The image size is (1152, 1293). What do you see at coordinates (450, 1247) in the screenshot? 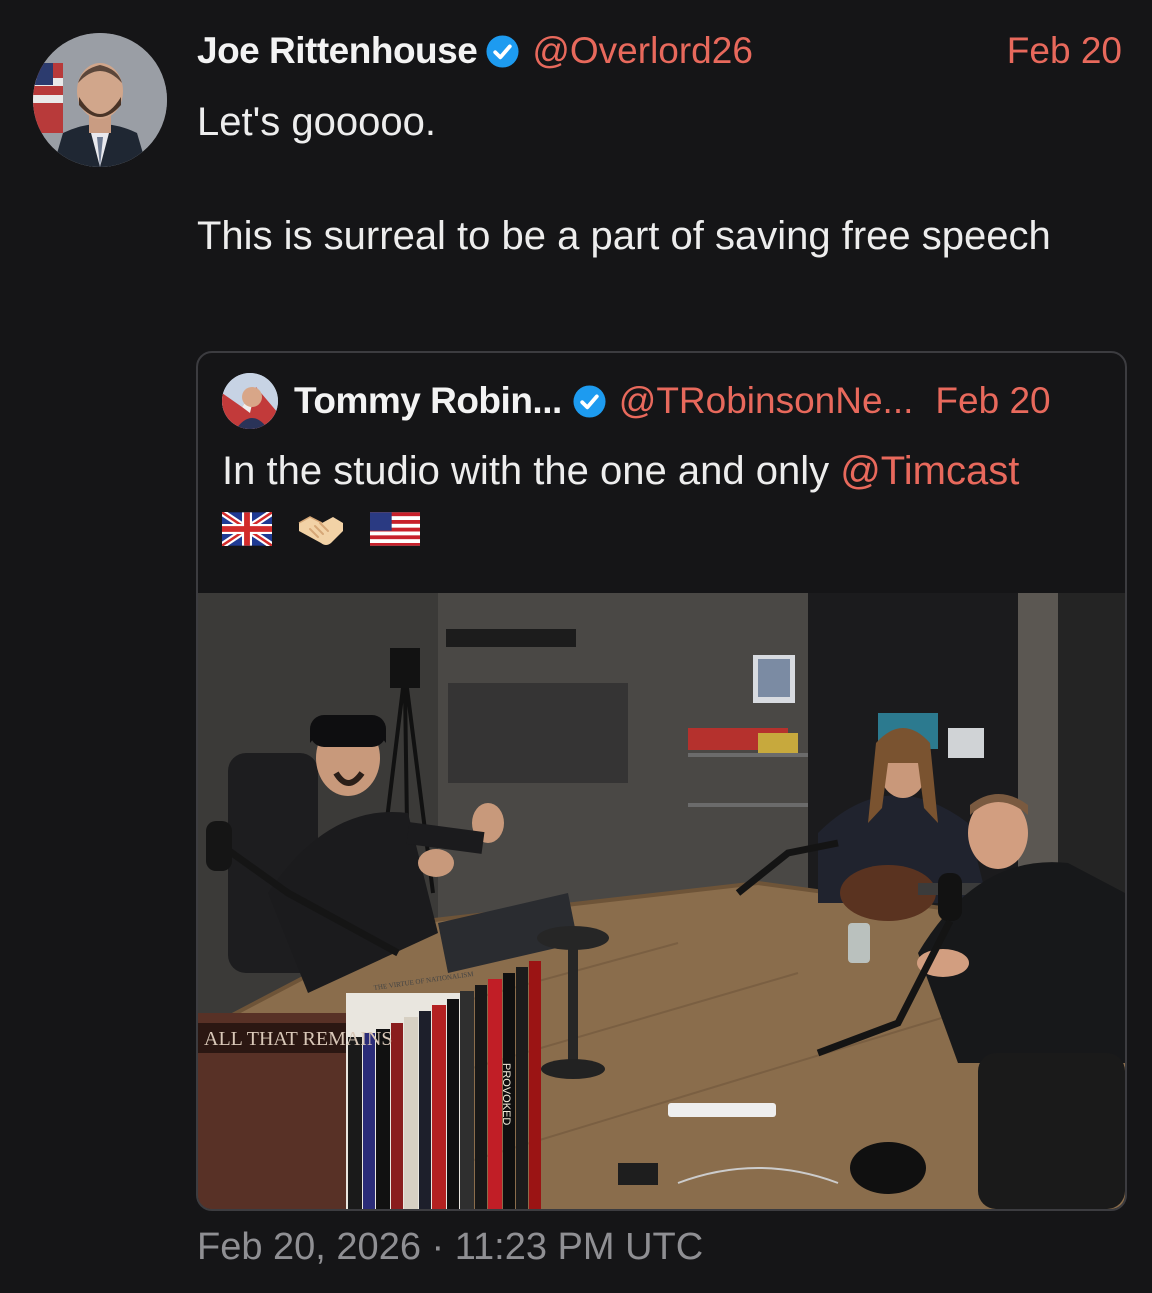
I see `tweet-timestamp: Feb 20, 2026 · 11:23 PM UTC` at bounding box center [450, 1247].